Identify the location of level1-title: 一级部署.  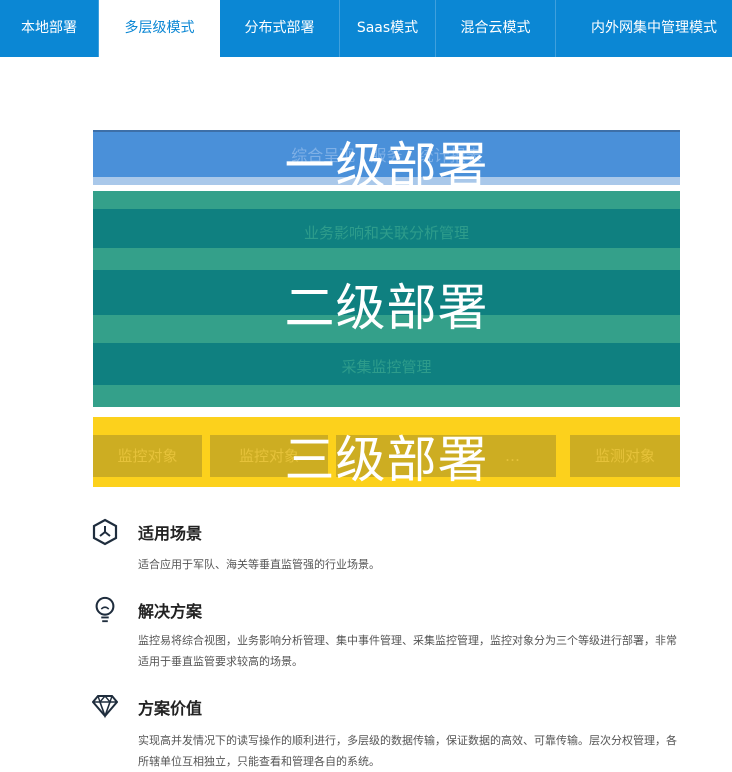
(386, 166).